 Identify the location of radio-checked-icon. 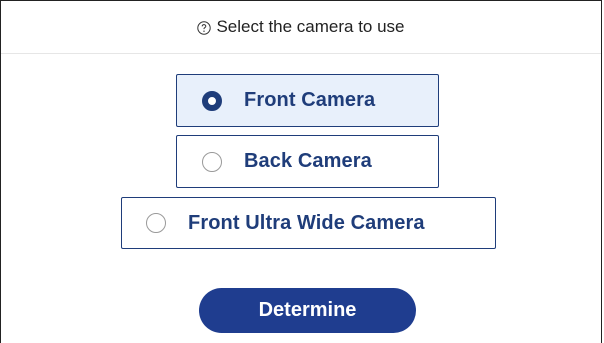
(212, 100).